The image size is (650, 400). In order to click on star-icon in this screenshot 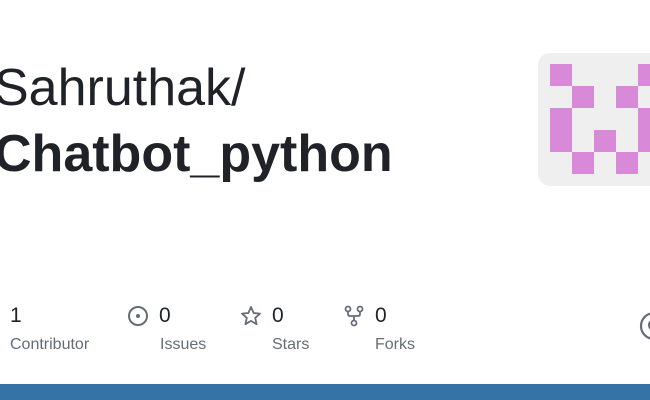, I will do `click(251, 316)`.